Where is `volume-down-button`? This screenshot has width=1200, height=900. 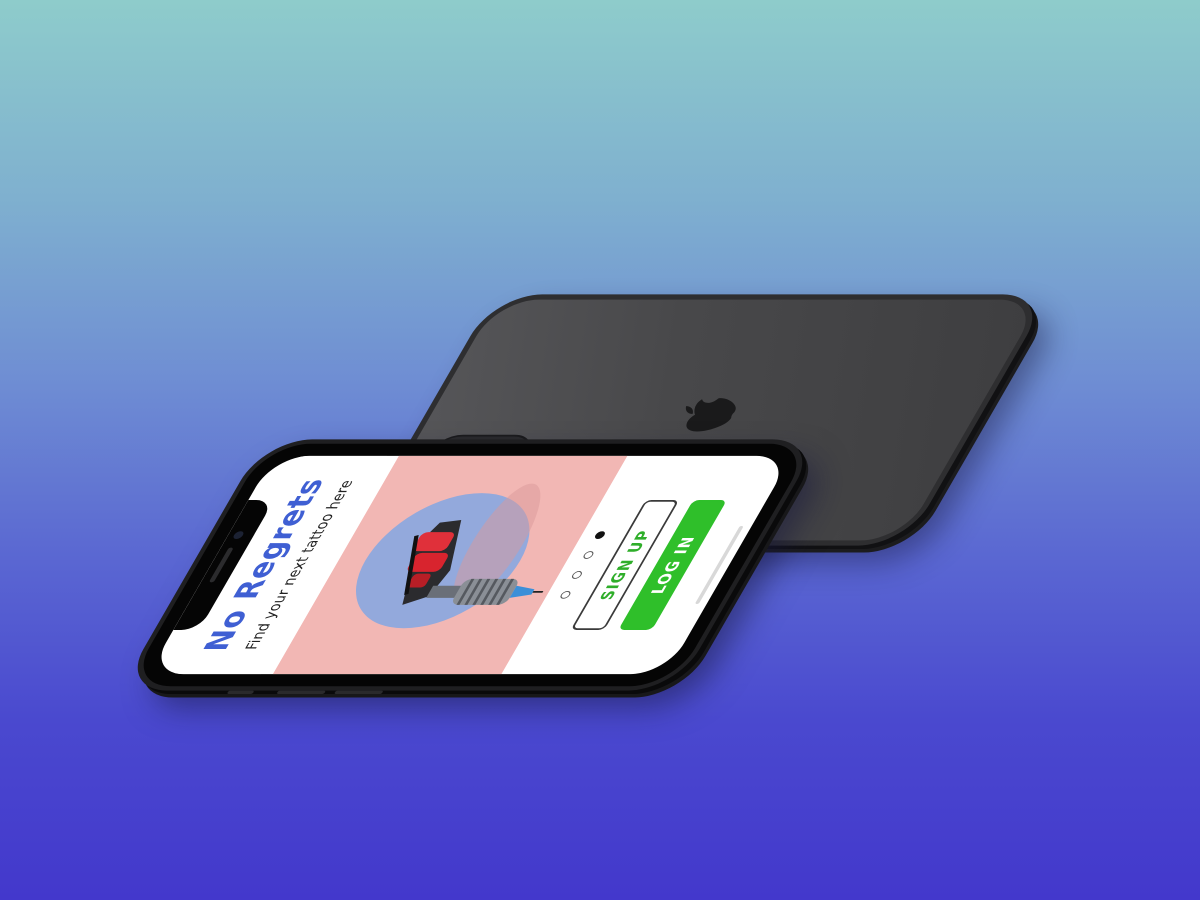 volume-down-button is located at coordinates (358, 692).